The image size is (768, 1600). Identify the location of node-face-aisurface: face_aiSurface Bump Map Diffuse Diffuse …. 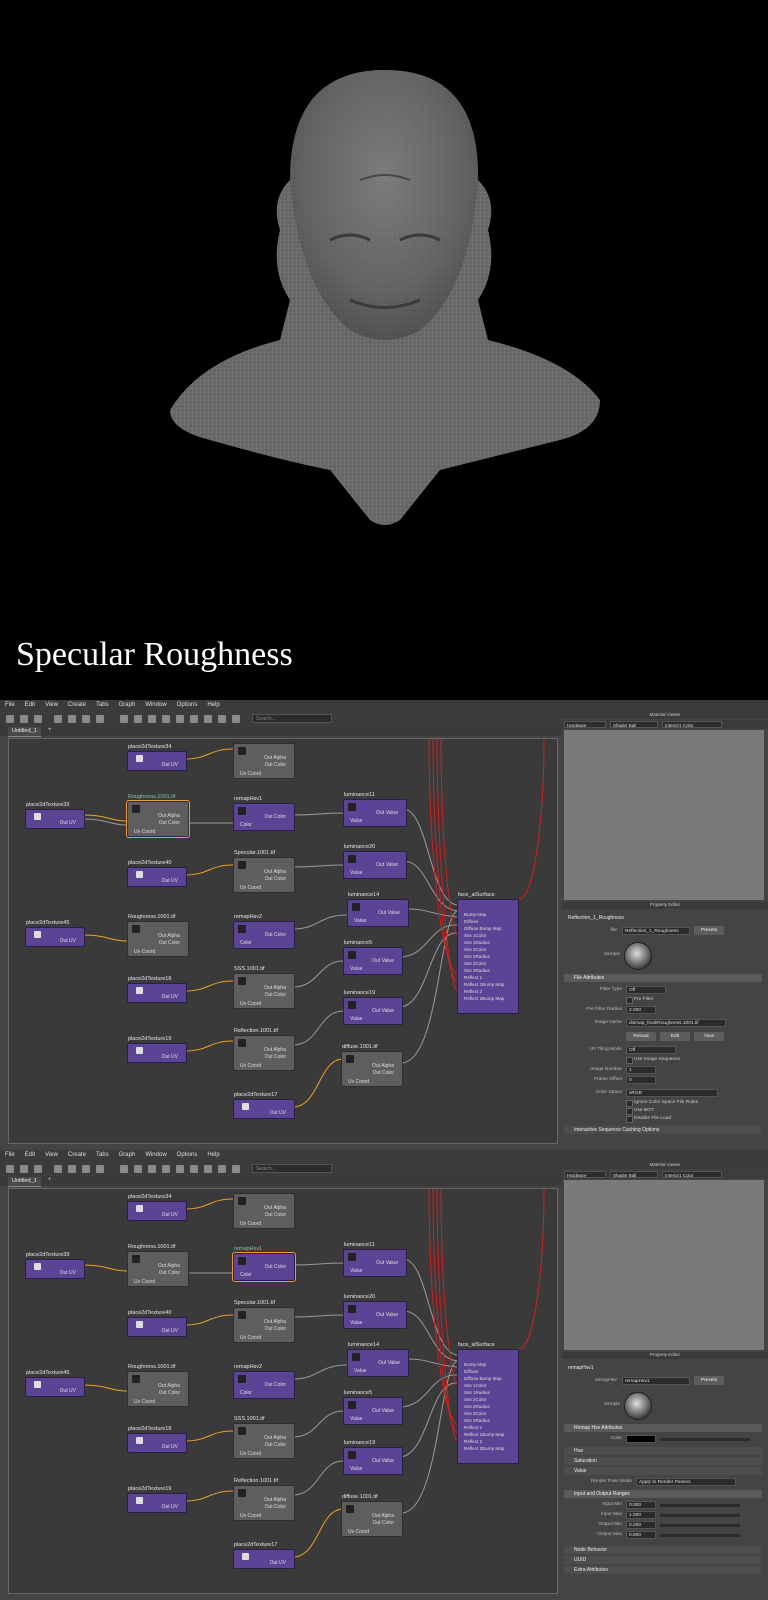
(488, 1403).